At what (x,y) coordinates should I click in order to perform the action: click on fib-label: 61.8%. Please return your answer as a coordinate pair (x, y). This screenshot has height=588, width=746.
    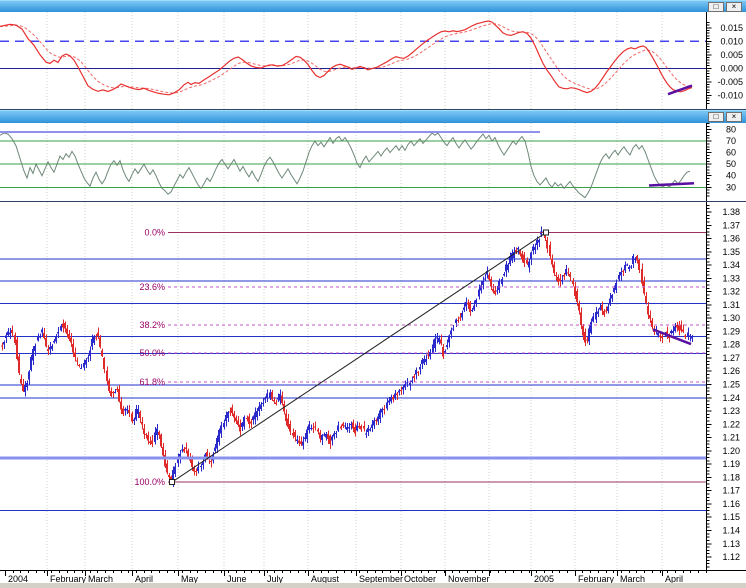
    Looking at the image, I should click on (152, 382).